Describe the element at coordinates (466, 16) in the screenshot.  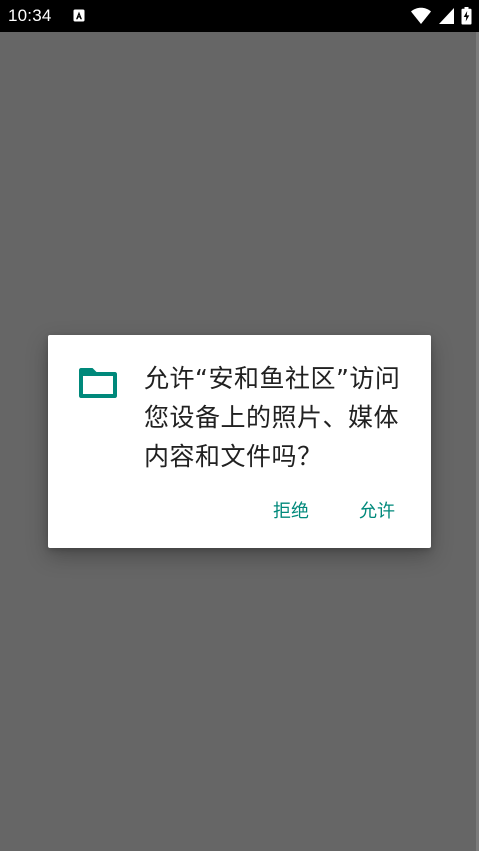
I see `battery-charging-icon` at that location.